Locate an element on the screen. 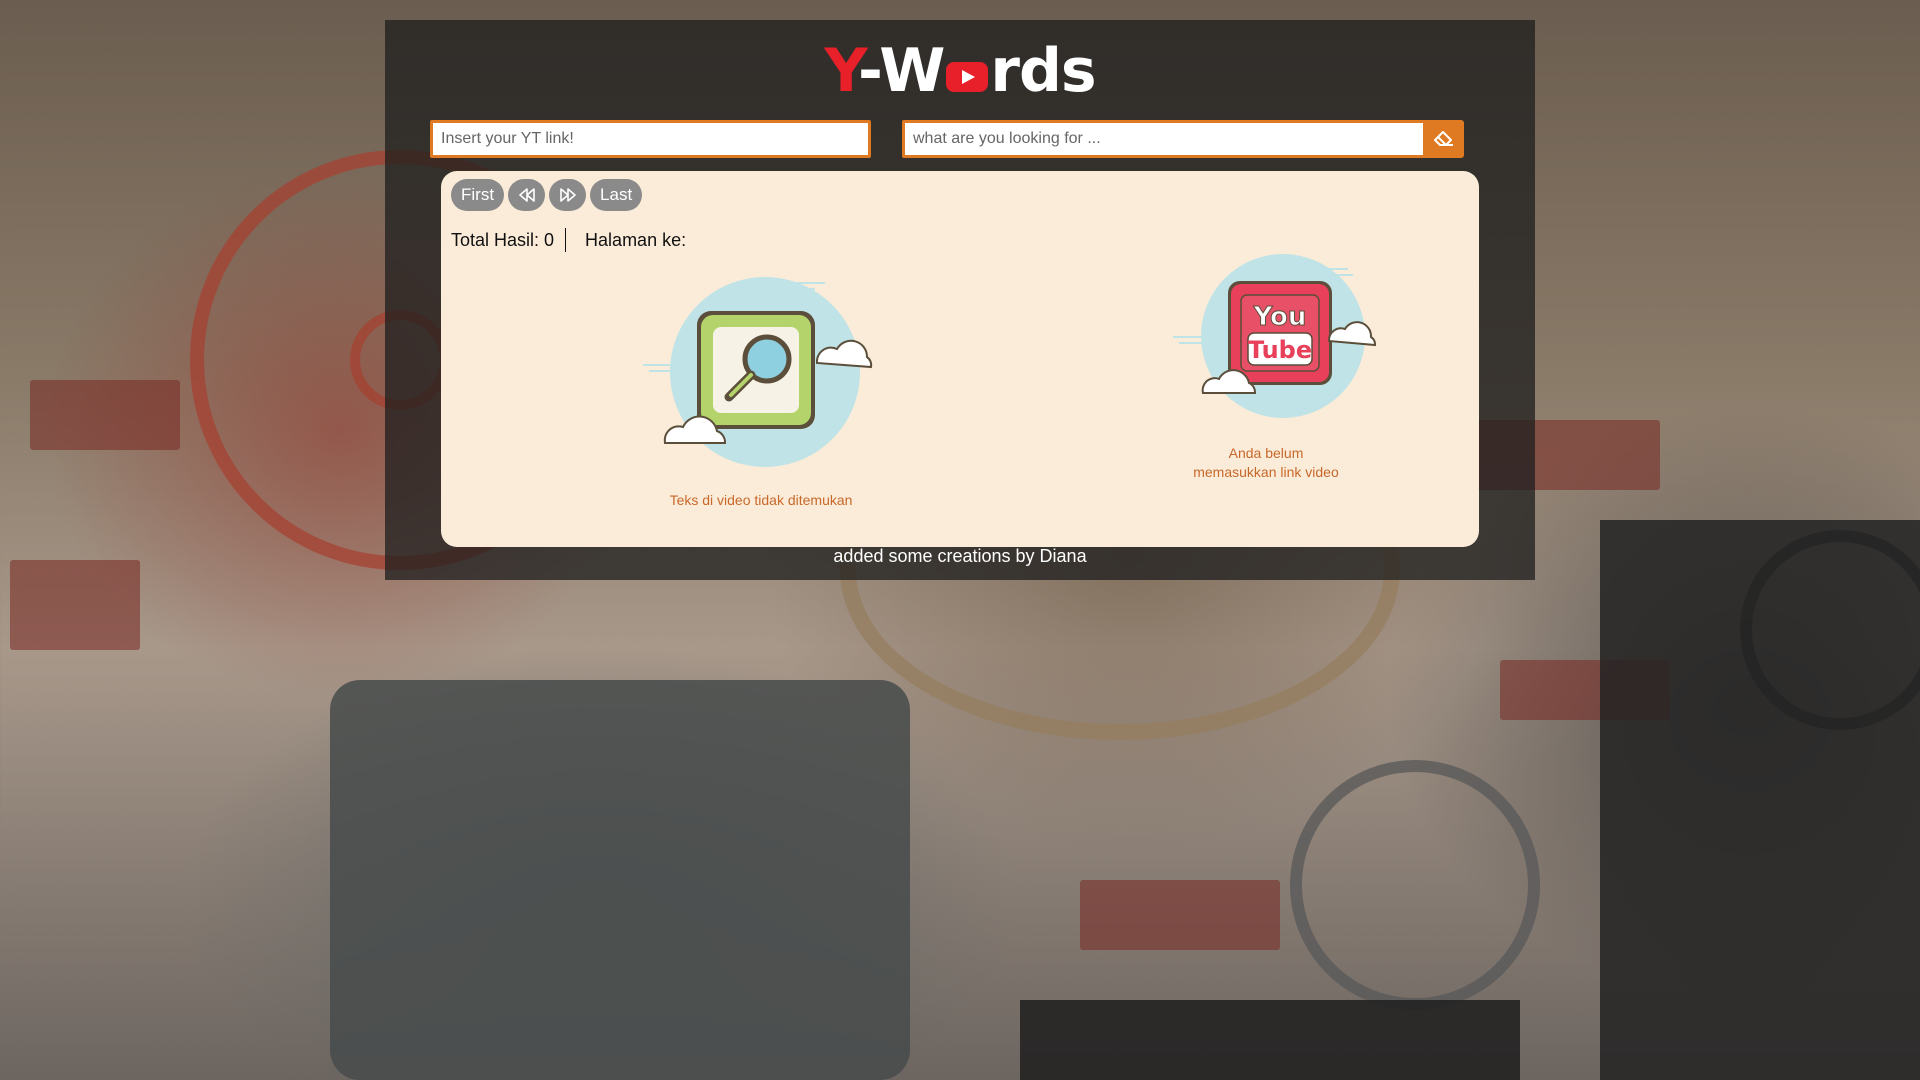 The width and height of the screenshot is (1920, 1080). total-results: Total Hasil: 0 is located at coordinates (503, 239).